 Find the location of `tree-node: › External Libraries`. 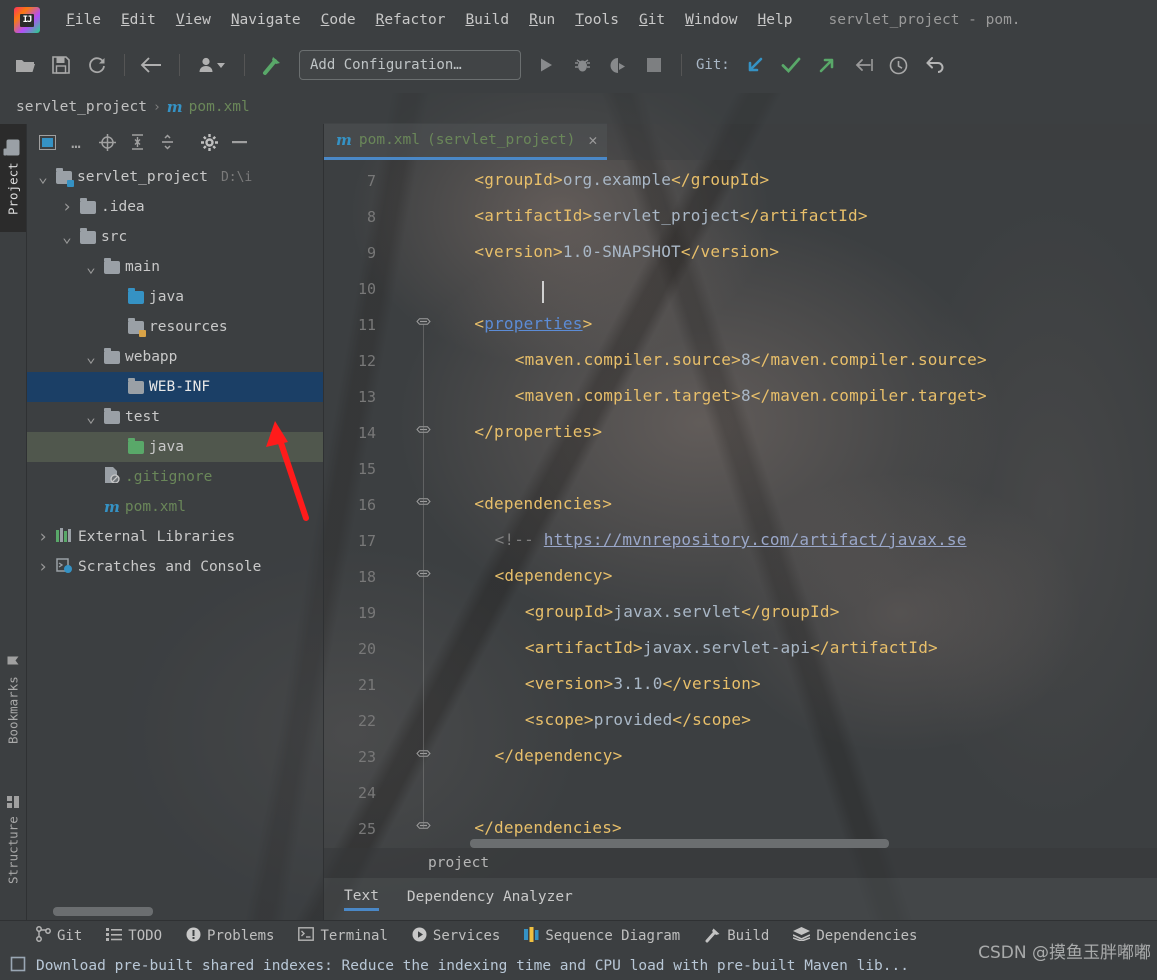

tree-node: › External Libraries is located at coordinates (175, 537).